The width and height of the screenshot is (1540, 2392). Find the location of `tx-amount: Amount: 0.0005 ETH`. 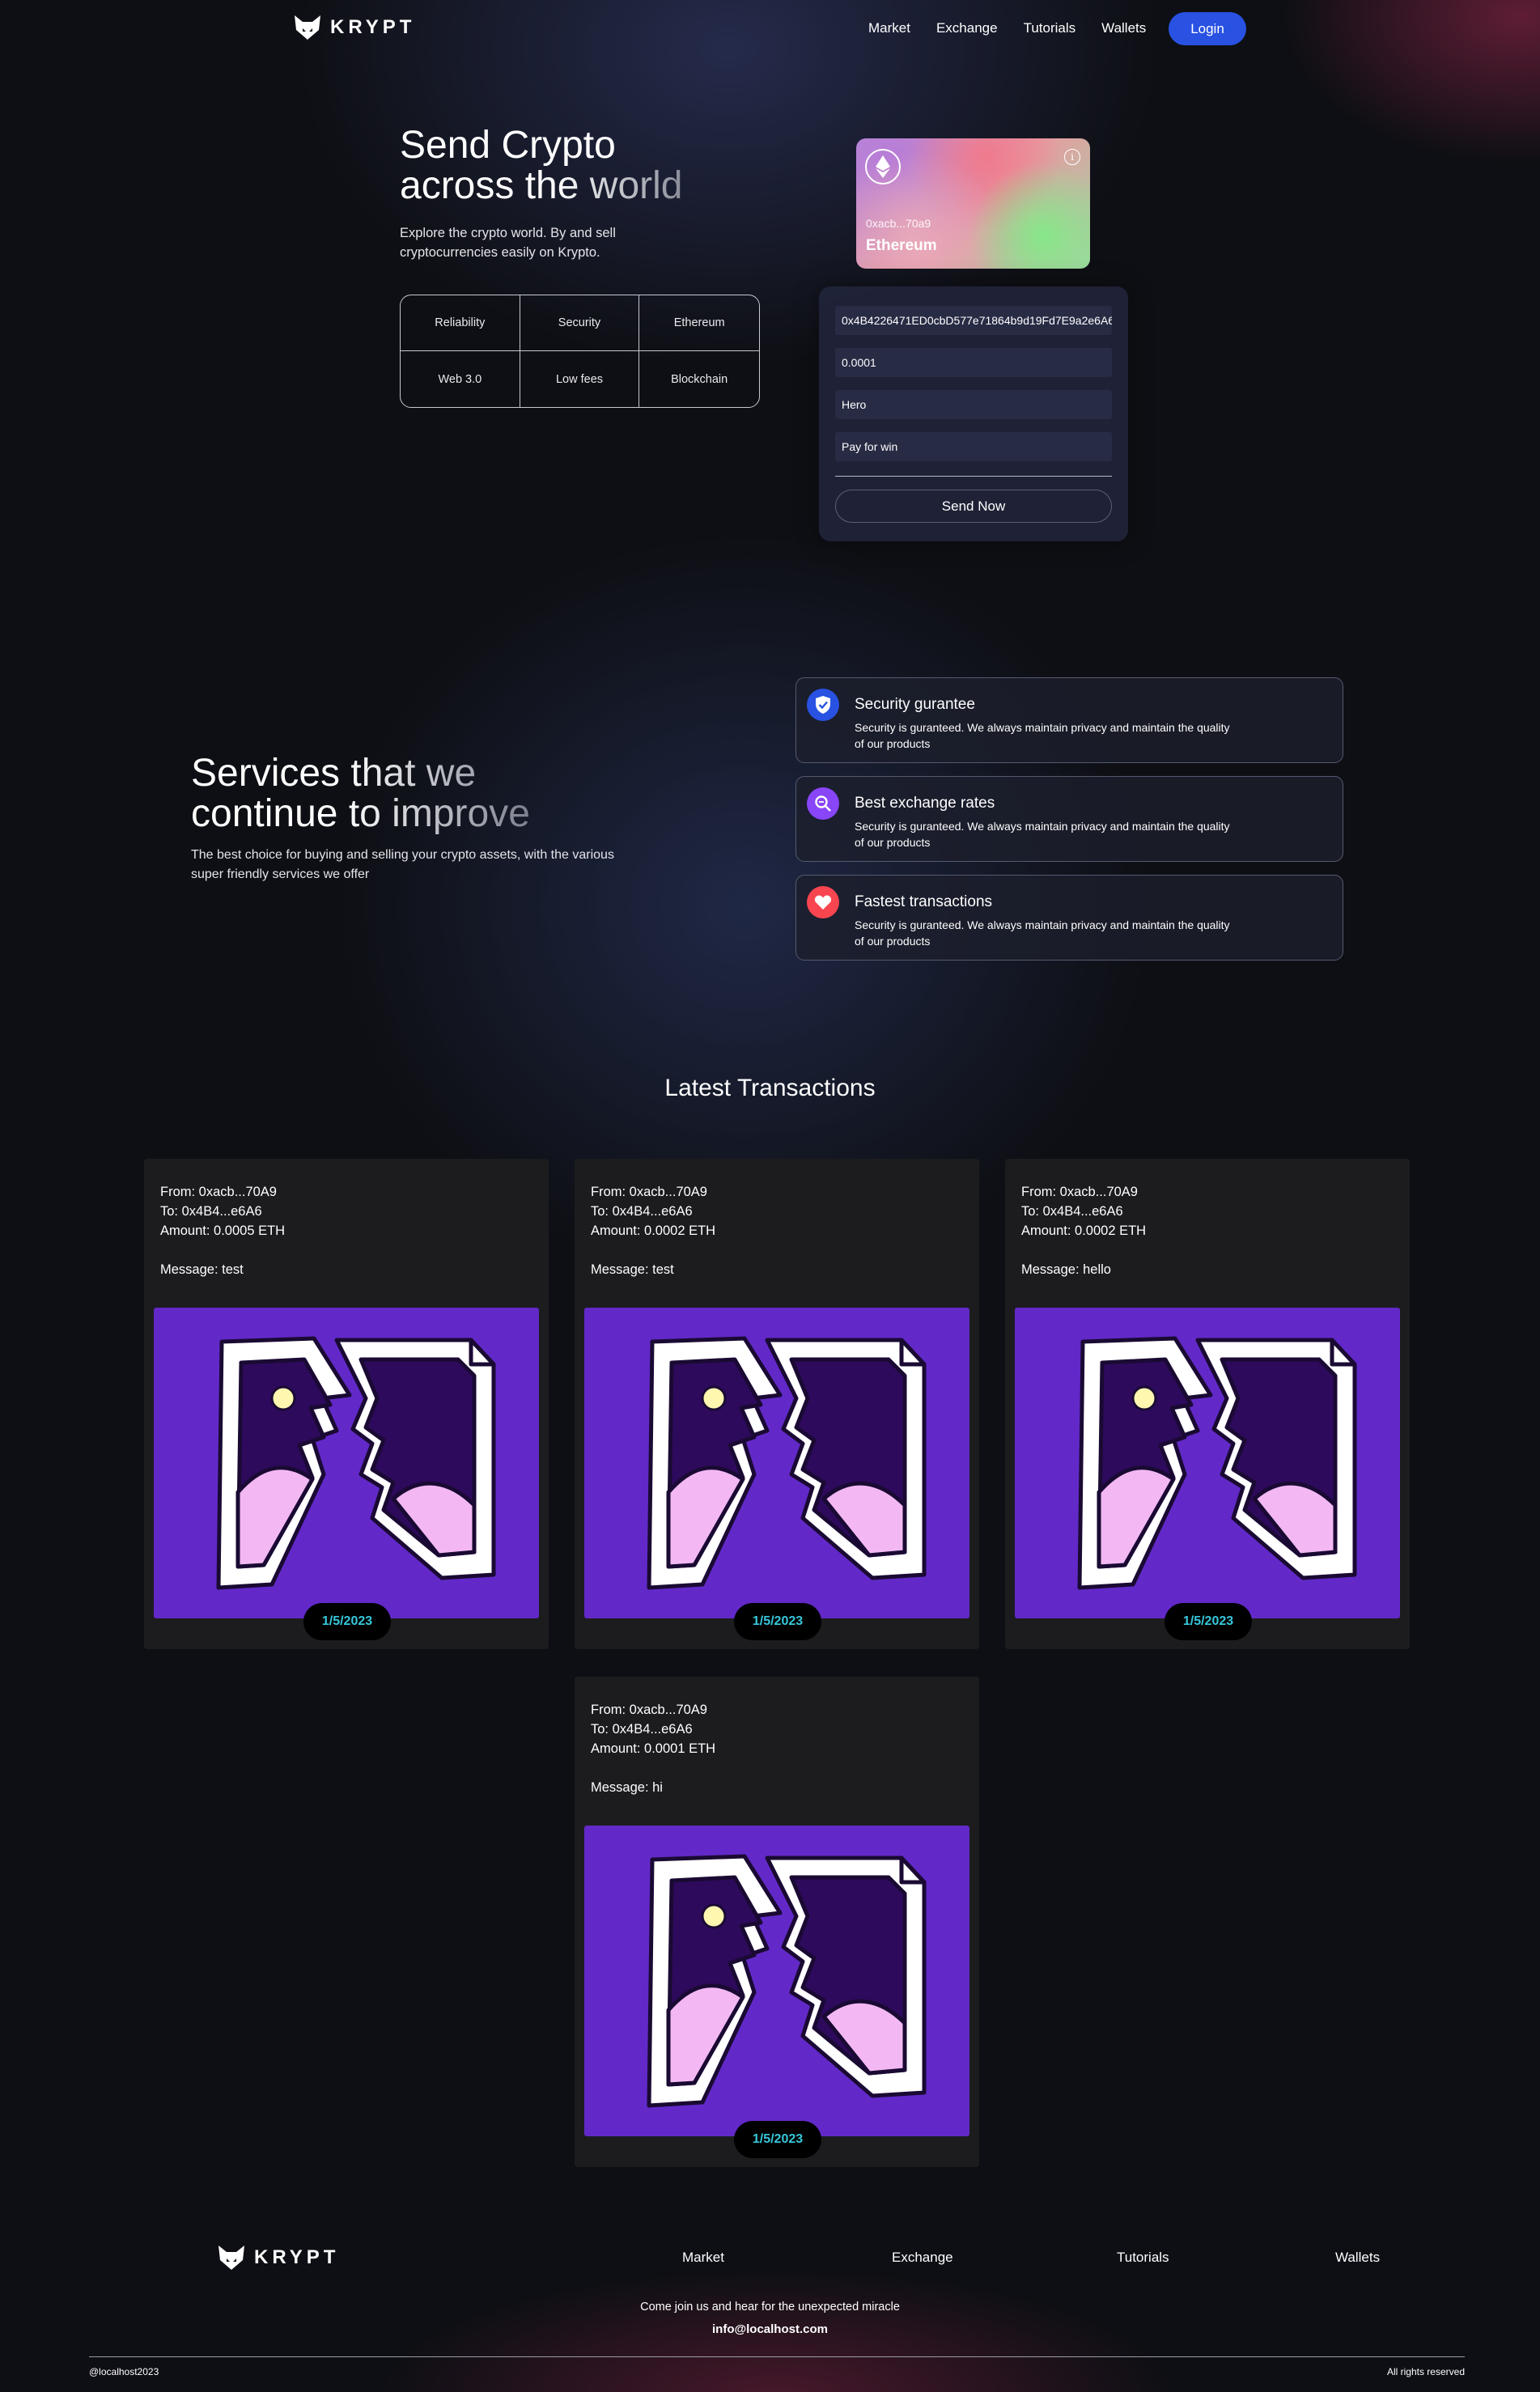

tx-amount: Amount: 0.0005 ETH is located at coordinates (223, 1231).